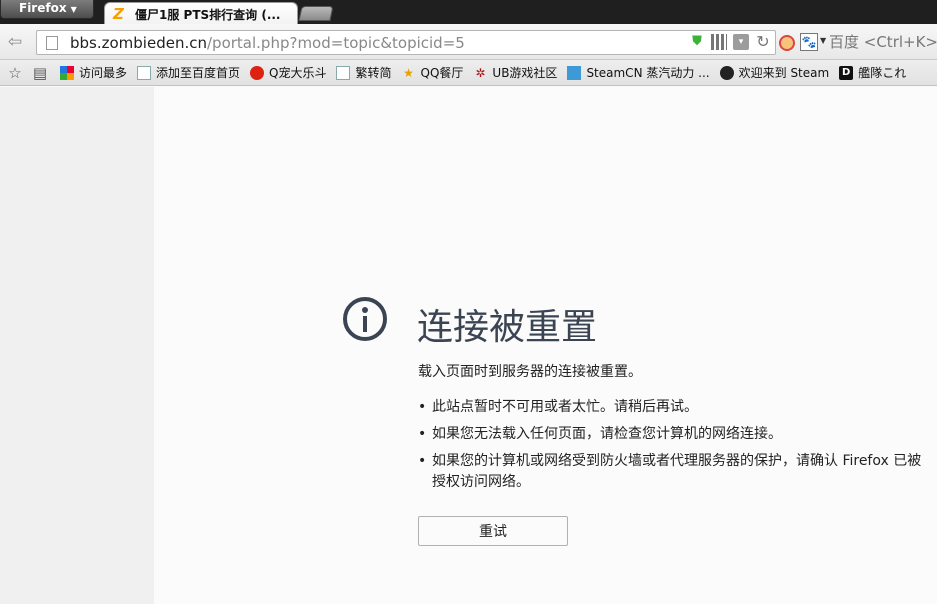  Describe the element at coordinates (809, 42) in the screenshot. I see `baidu-paw-icon: 🐾` at that location.